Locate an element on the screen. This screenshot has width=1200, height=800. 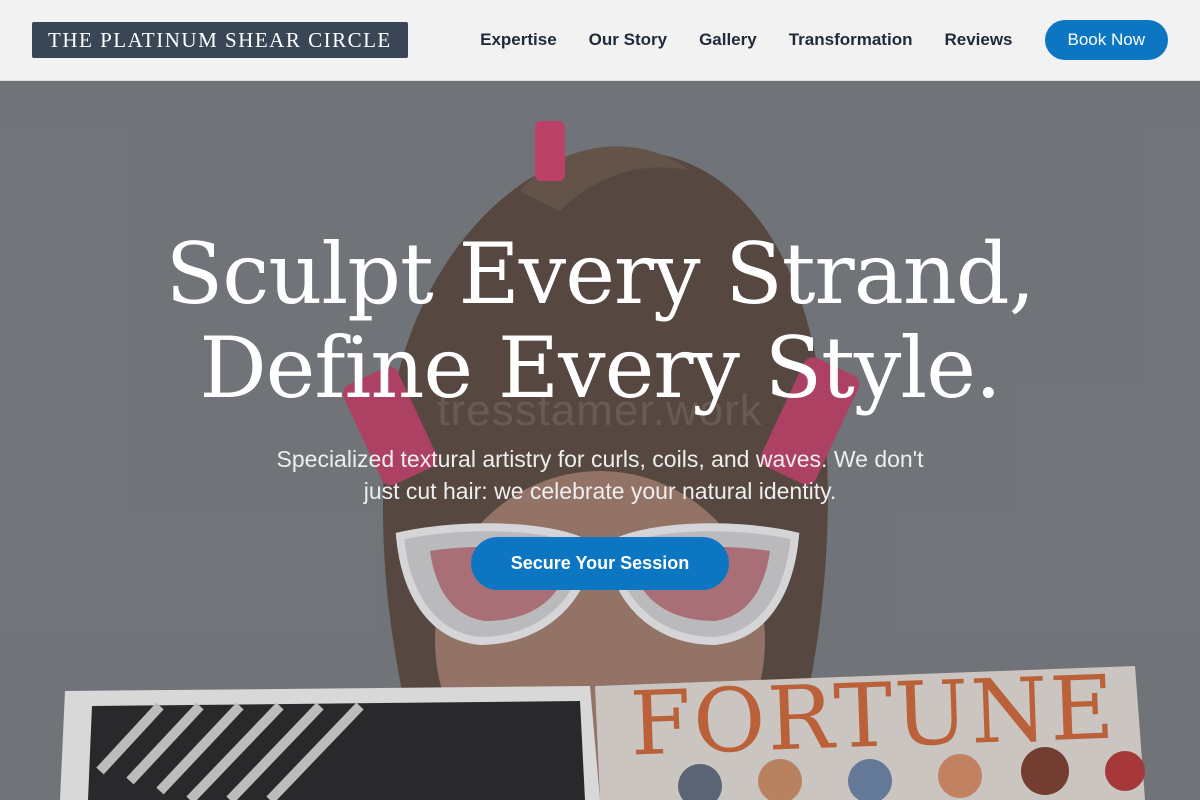
secure-session-label: Secure Your Session is located at coordinates (600, 563).